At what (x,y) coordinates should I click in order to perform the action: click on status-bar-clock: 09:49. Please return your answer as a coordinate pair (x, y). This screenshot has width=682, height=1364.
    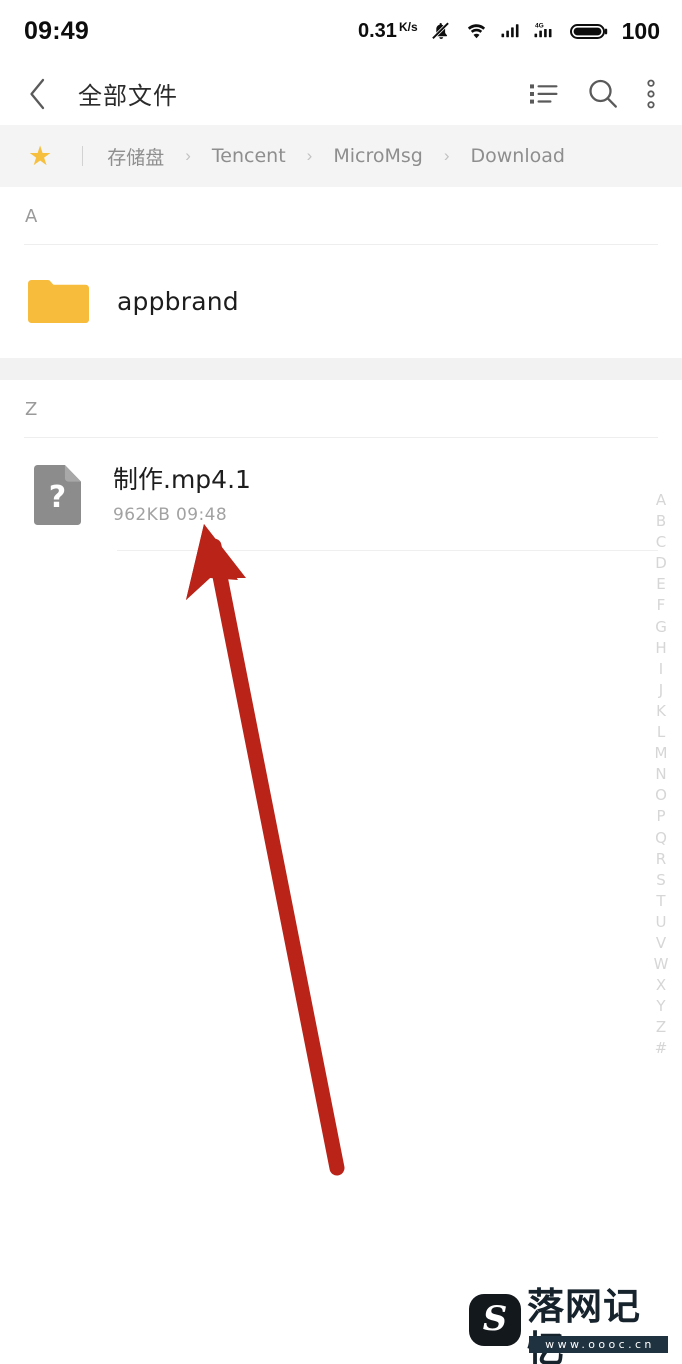
    Looking at the image, I should click on (56, 30).